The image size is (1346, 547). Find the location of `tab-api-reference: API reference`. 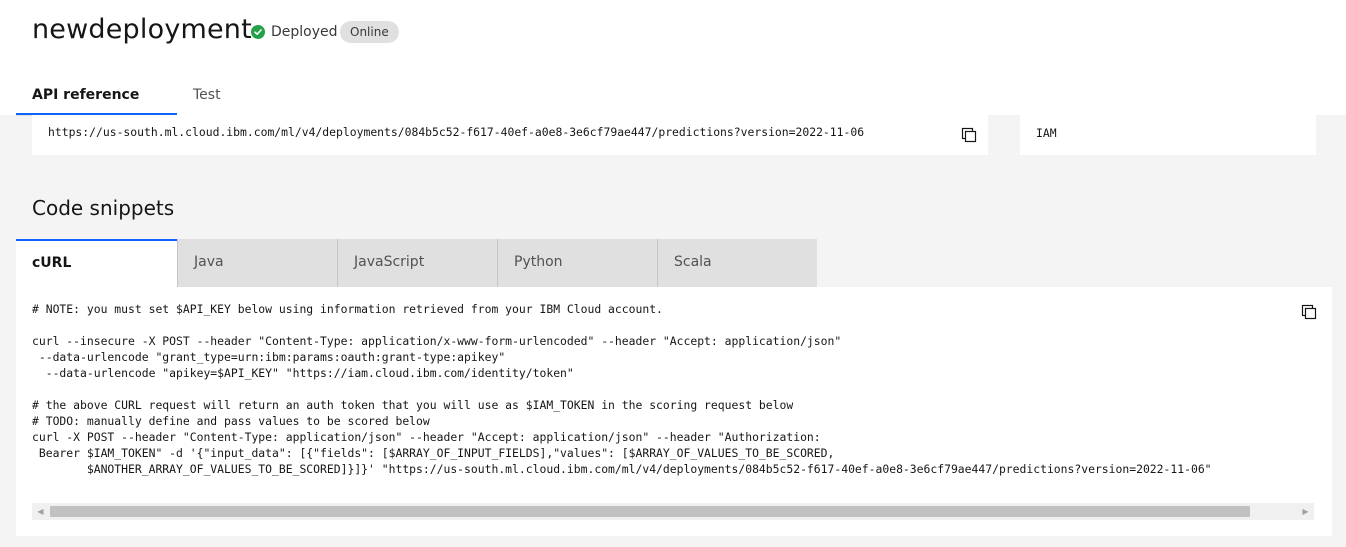

tab-api-reference: API reference is located at coordinates (96, 96).